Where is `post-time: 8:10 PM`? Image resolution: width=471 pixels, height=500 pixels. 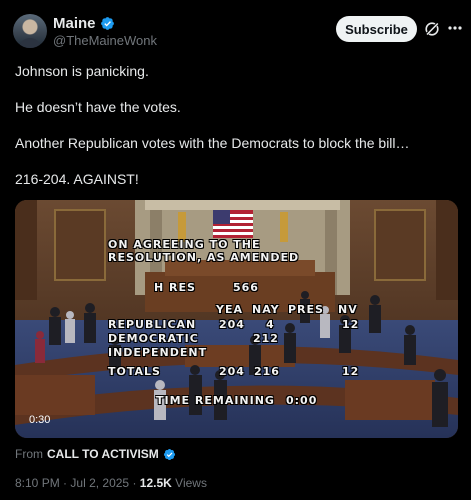
post-time: 8:10 PM is located at coordinates (37, 483).